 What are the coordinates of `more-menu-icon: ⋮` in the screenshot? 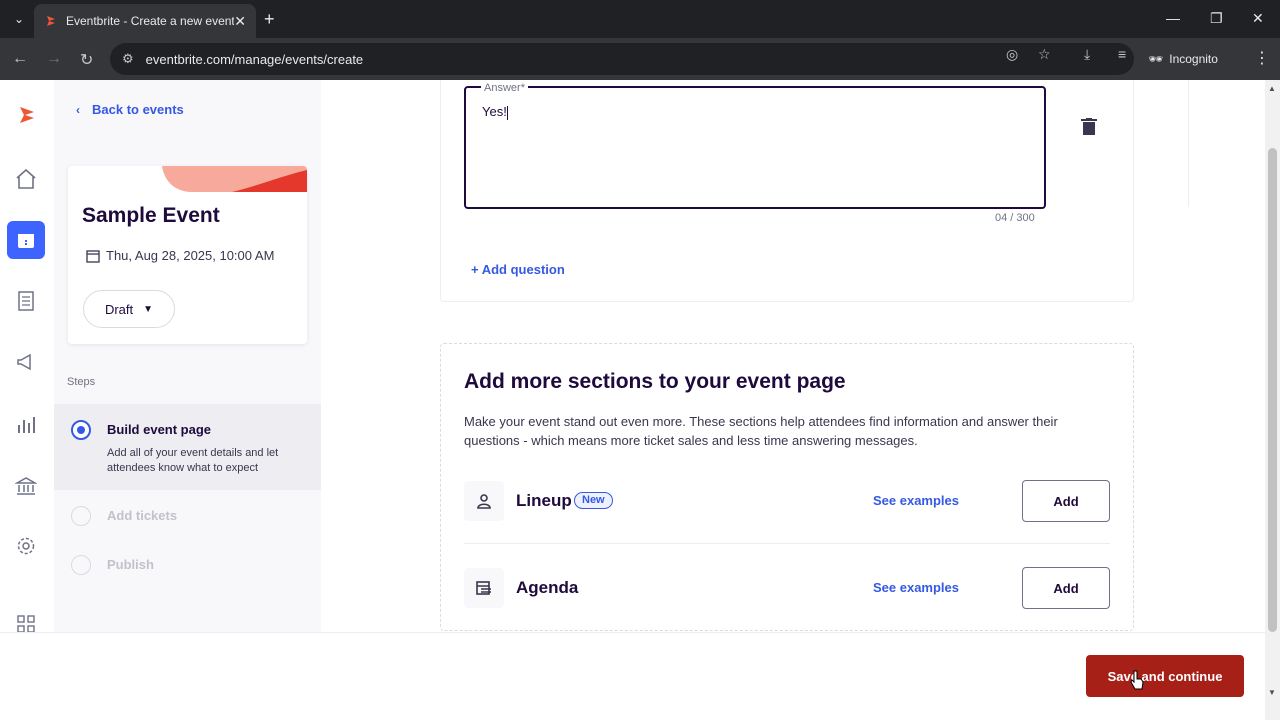 It's located at (1262, 58).